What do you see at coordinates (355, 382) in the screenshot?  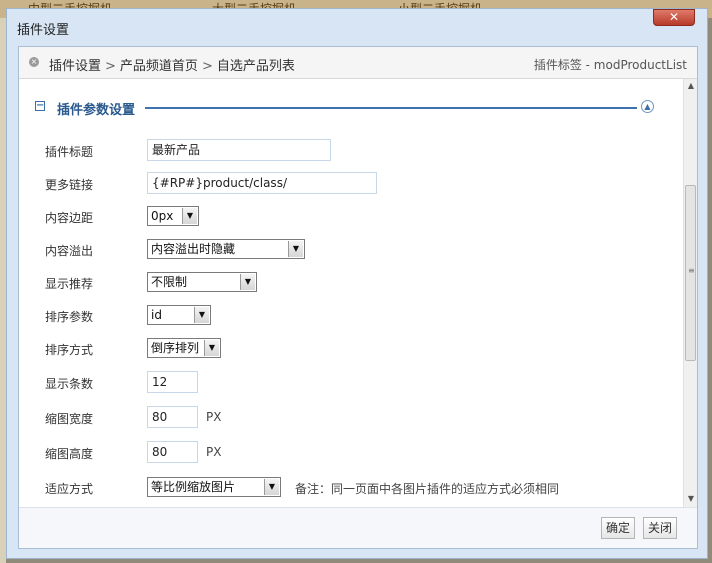 I see `row-display-count: 显示条数 12` at bounding box center [355, 382].